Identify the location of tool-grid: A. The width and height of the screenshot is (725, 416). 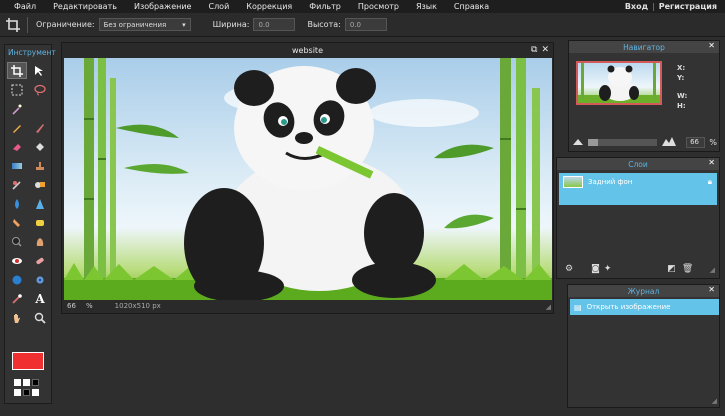
(28, 194).